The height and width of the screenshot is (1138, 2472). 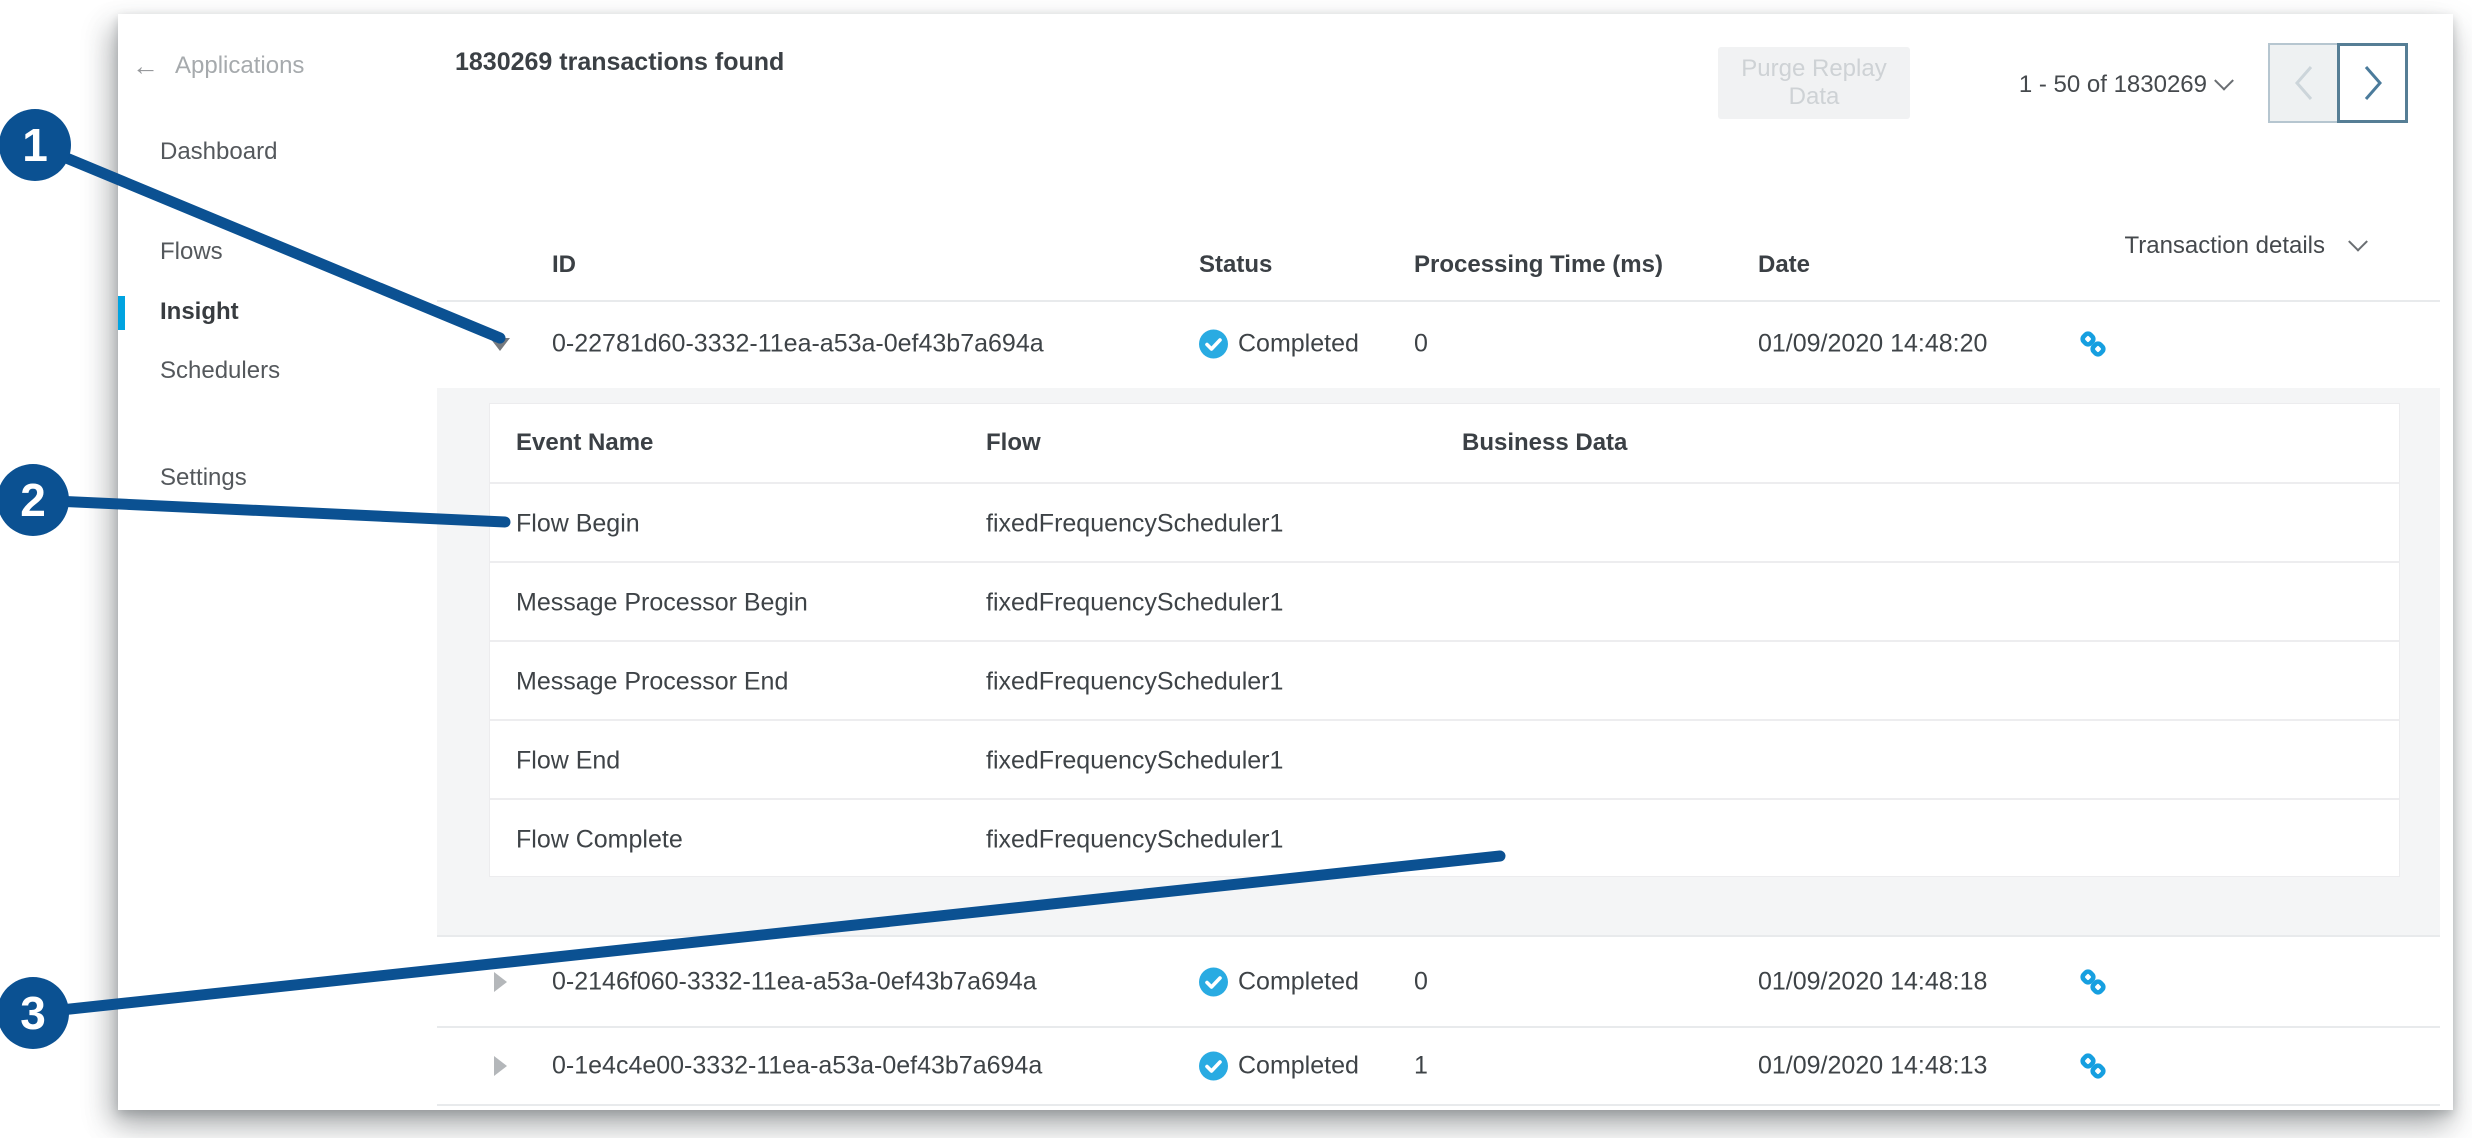 What do you see at coordinates (1538, 264) in the screenshot?
I see `column-header-processing-time: Processing Time (ms)` at bounding box center [1538, 264].